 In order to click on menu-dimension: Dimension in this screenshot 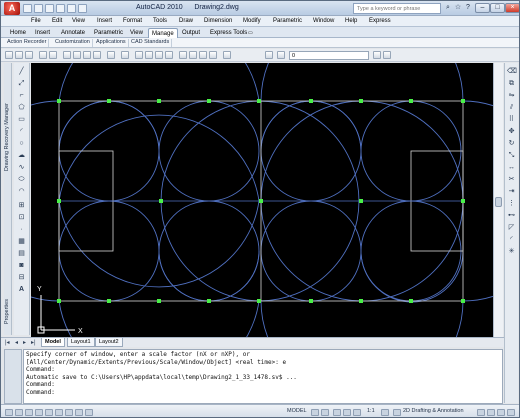, I will do `click(218, 21)`.